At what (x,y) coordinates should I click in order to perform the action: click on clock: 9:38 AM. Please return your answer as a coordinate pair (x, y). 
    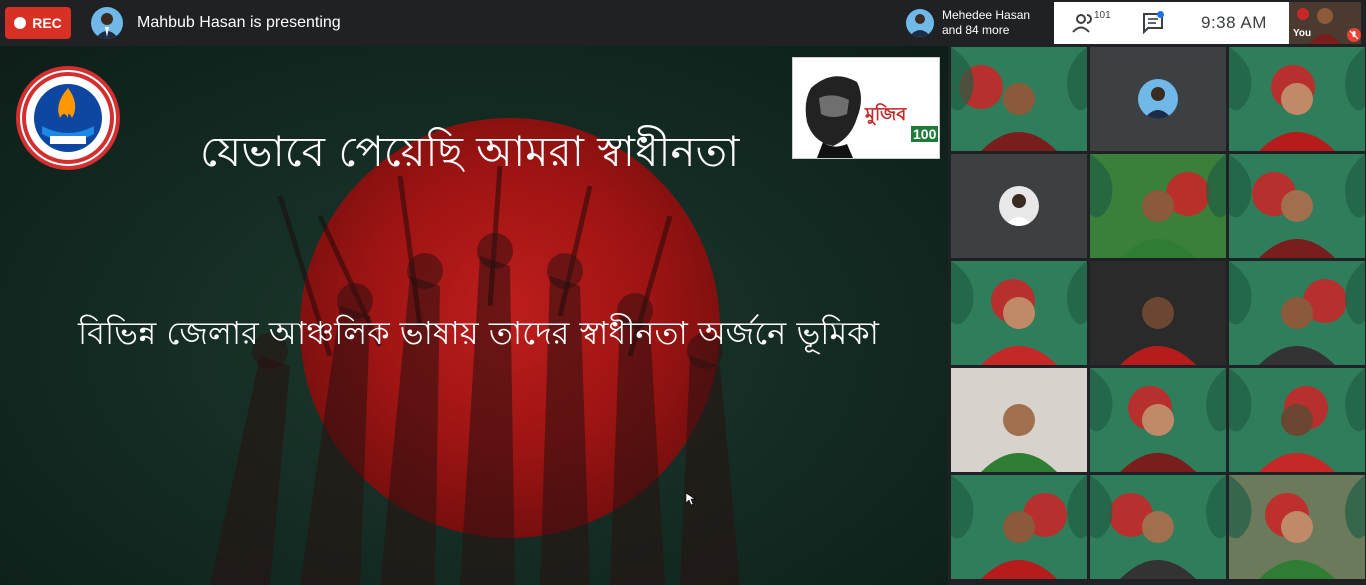
    Looking at the image, I should click on (1234, 22).